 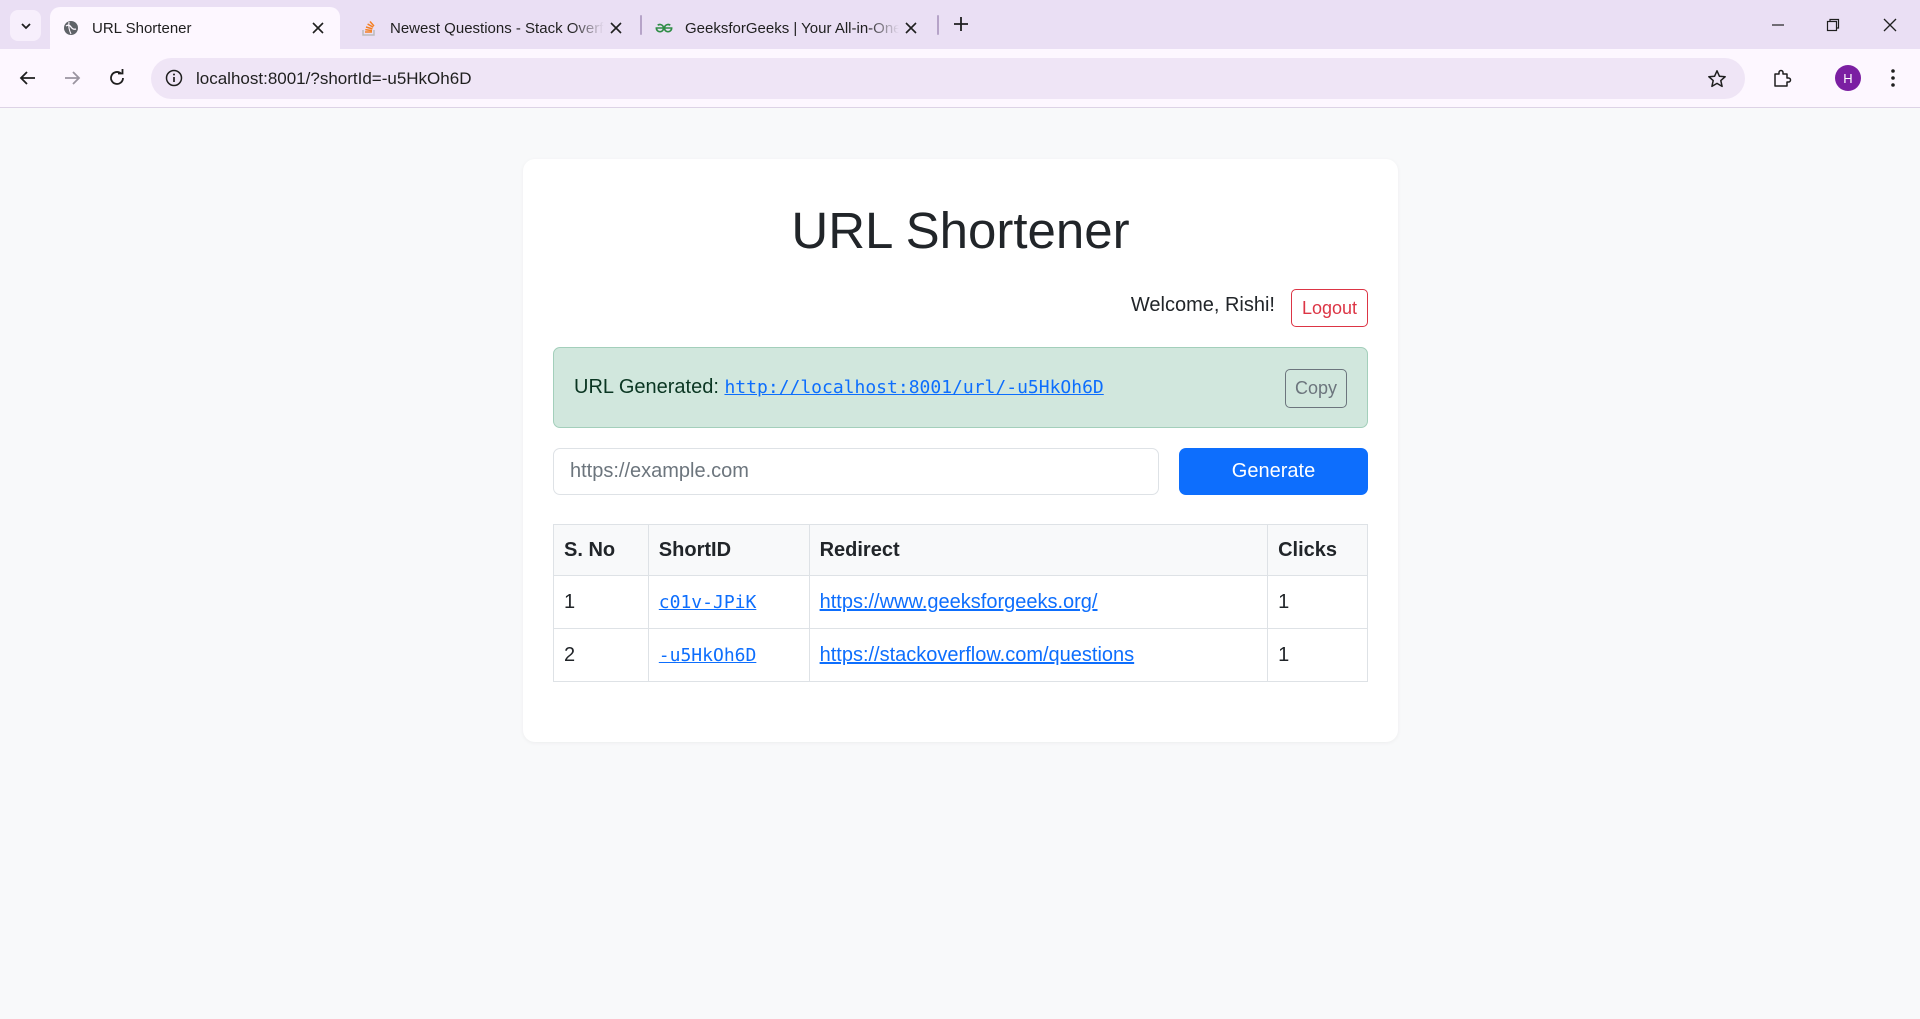 I want to click on geeksforgeeks-icon, so click(x=664, y=28).